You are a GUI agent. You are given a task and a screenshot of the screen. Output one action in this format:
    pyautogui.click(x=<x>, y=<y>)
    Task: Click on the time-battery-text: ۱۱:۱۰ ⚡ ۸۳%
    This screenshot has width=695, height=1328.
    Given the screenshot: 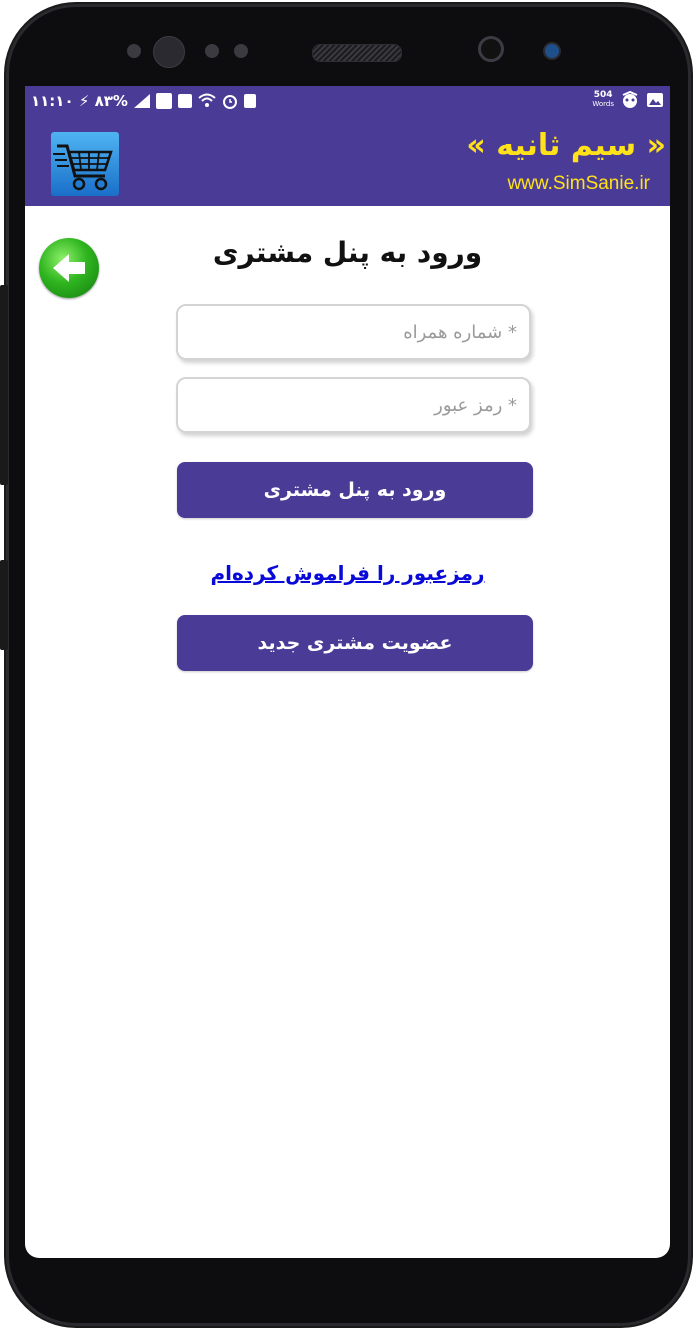 What is the action you would take?
    pyautogui.click(x=79, y=101)
    